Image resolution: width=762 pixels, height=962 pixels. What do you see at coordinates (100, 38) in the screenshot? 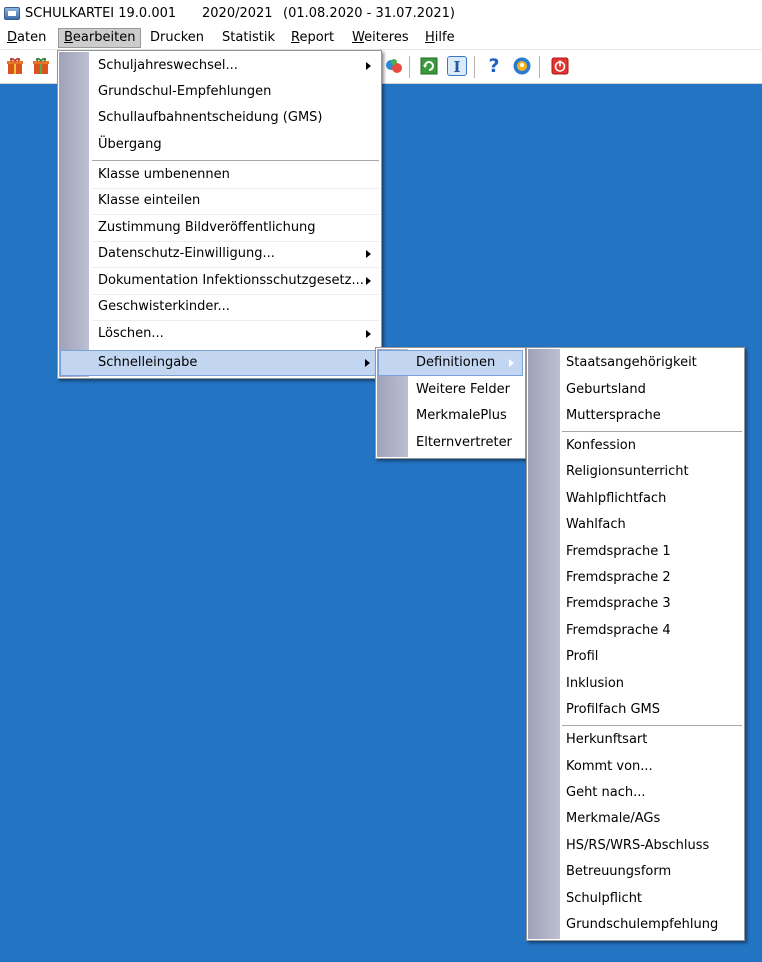
I see `menu-bearbeiten: Bearbeiten` at bounding box center [100, 38].